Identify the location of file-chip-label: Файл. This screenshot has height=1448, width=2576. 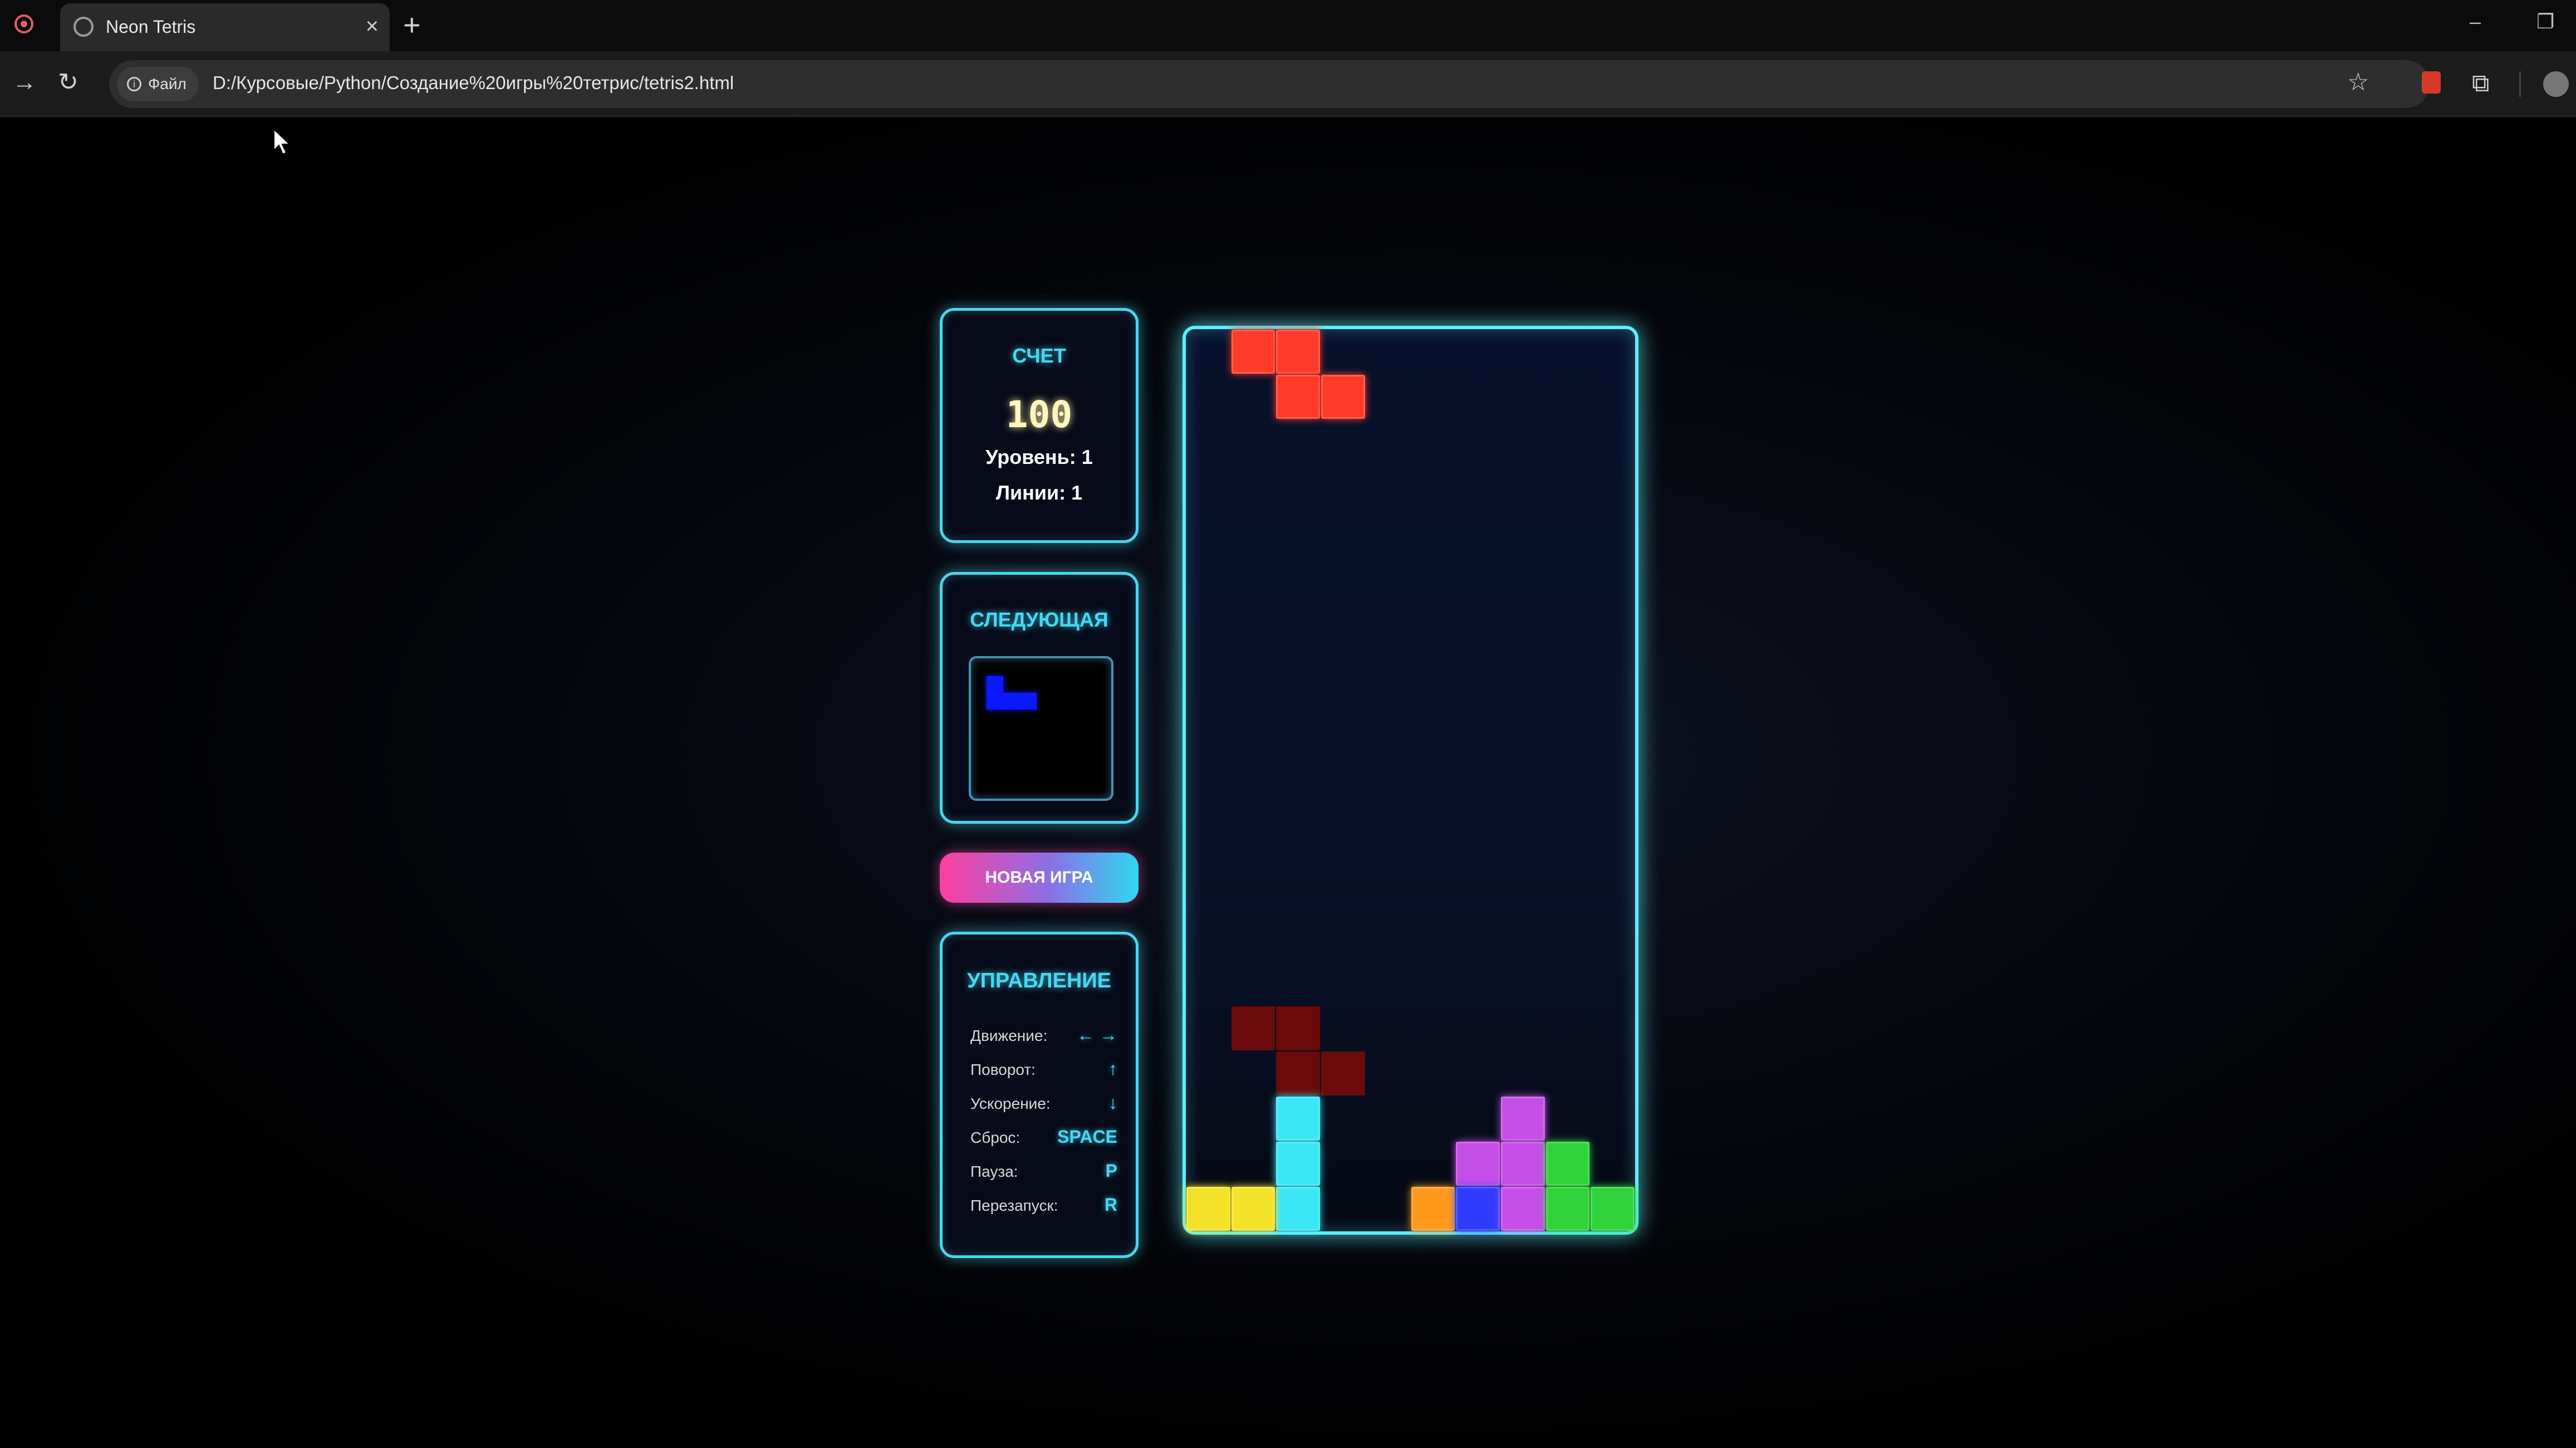
(167, 84).